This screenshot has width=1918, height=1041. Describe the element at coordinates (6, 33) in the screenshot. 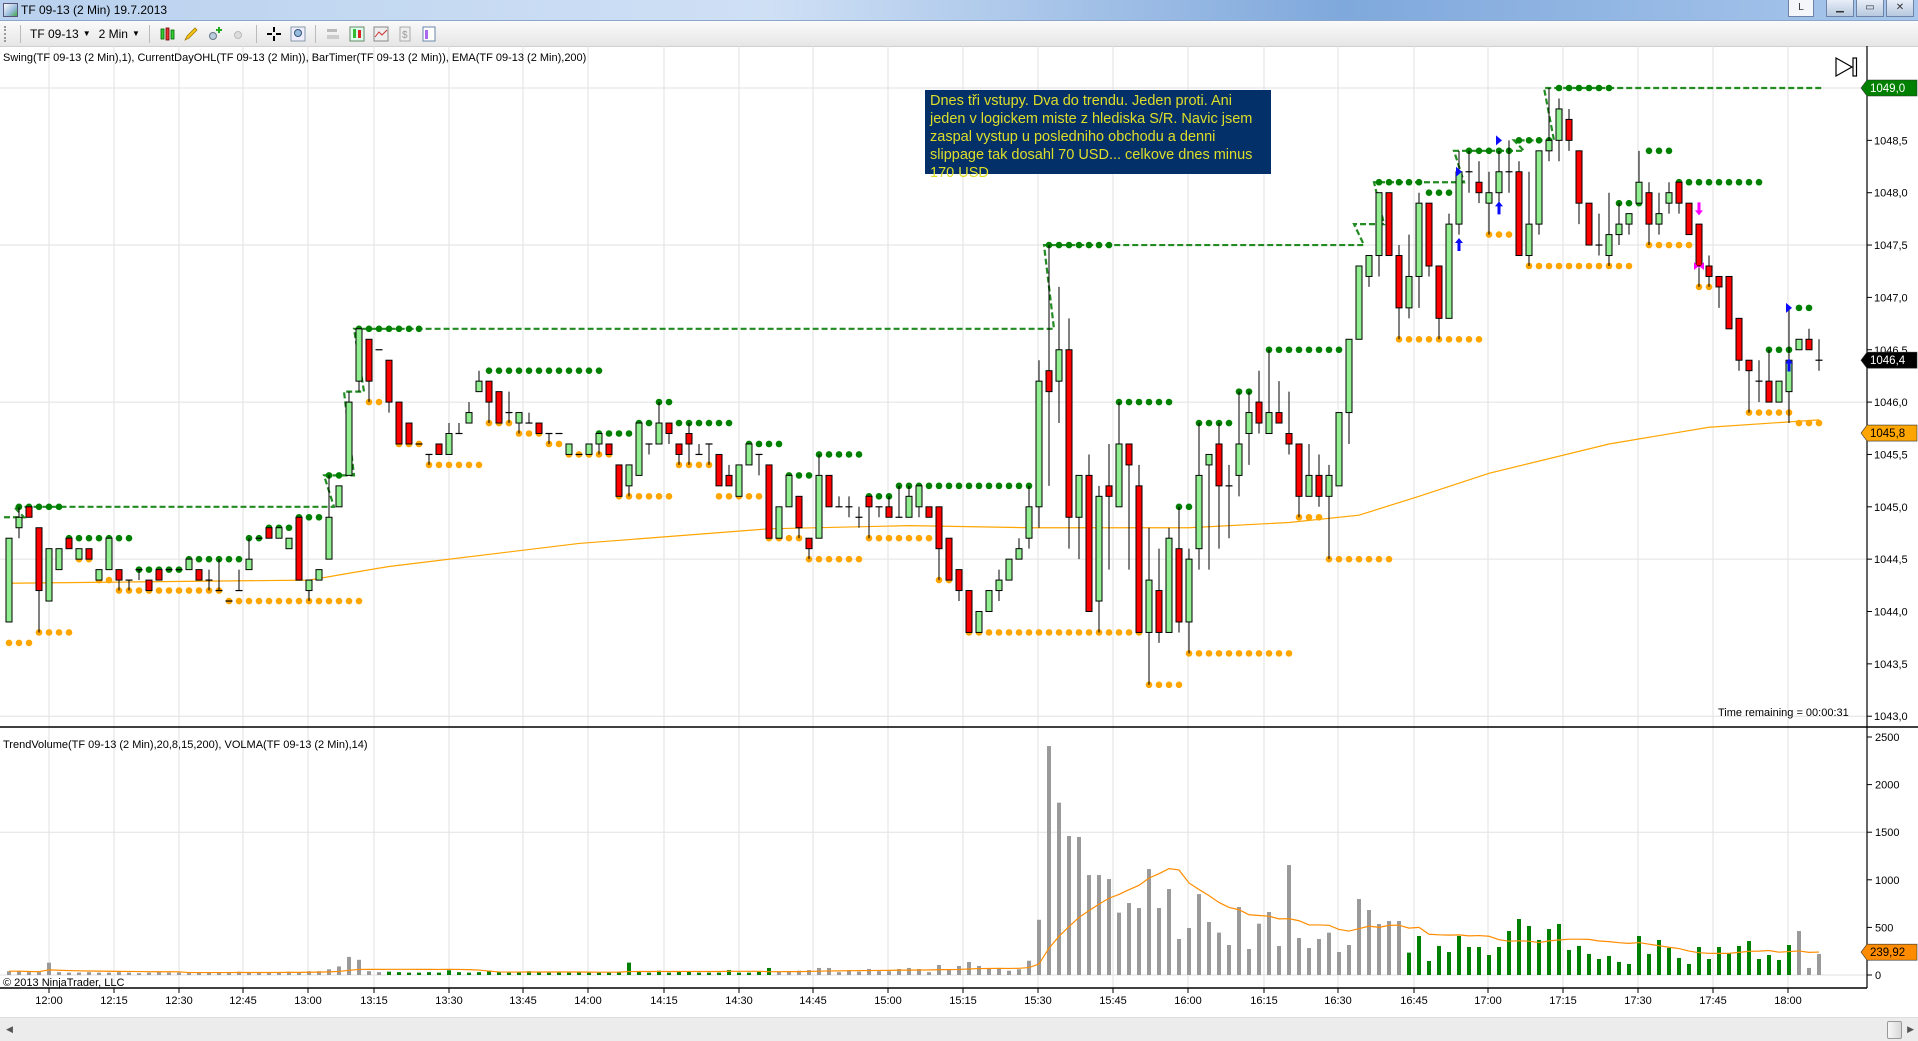

I see `toolbar-grip` at that location.